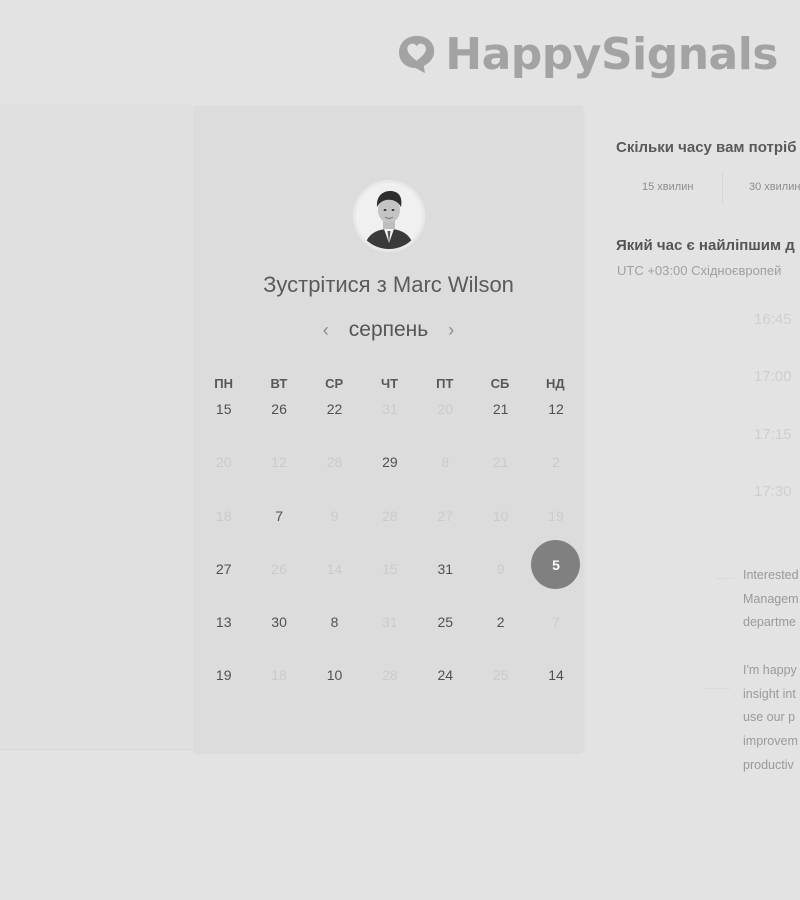 The image size is (800, 900). What do you see at coordinates (611, 54) in the screenshot?
I see `brand-name: HappySignals` at bounding box center [611, 54].